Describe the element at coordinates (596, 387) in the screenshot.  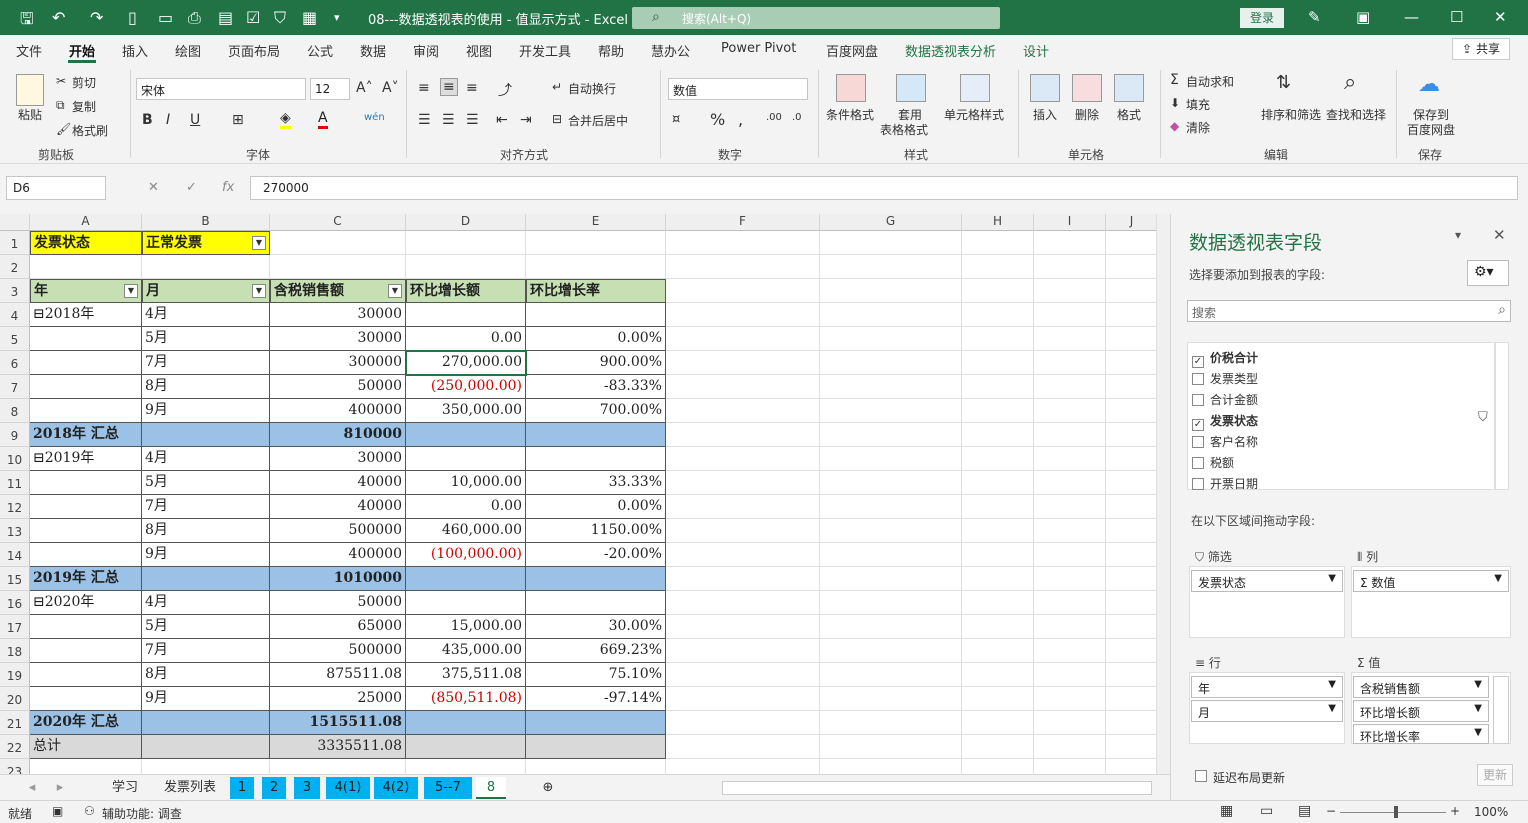
I see `rate-cell: -83.33%` at that location.